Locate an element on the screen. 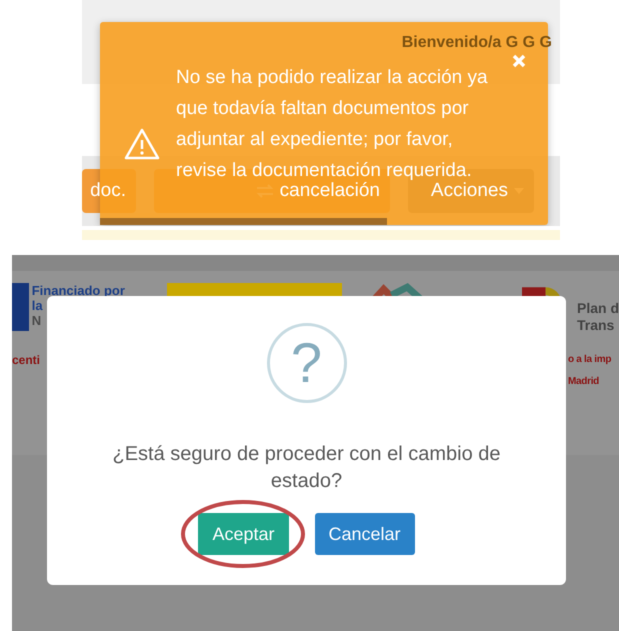  notice-text: Madrid is located at coordinates (583, 382).